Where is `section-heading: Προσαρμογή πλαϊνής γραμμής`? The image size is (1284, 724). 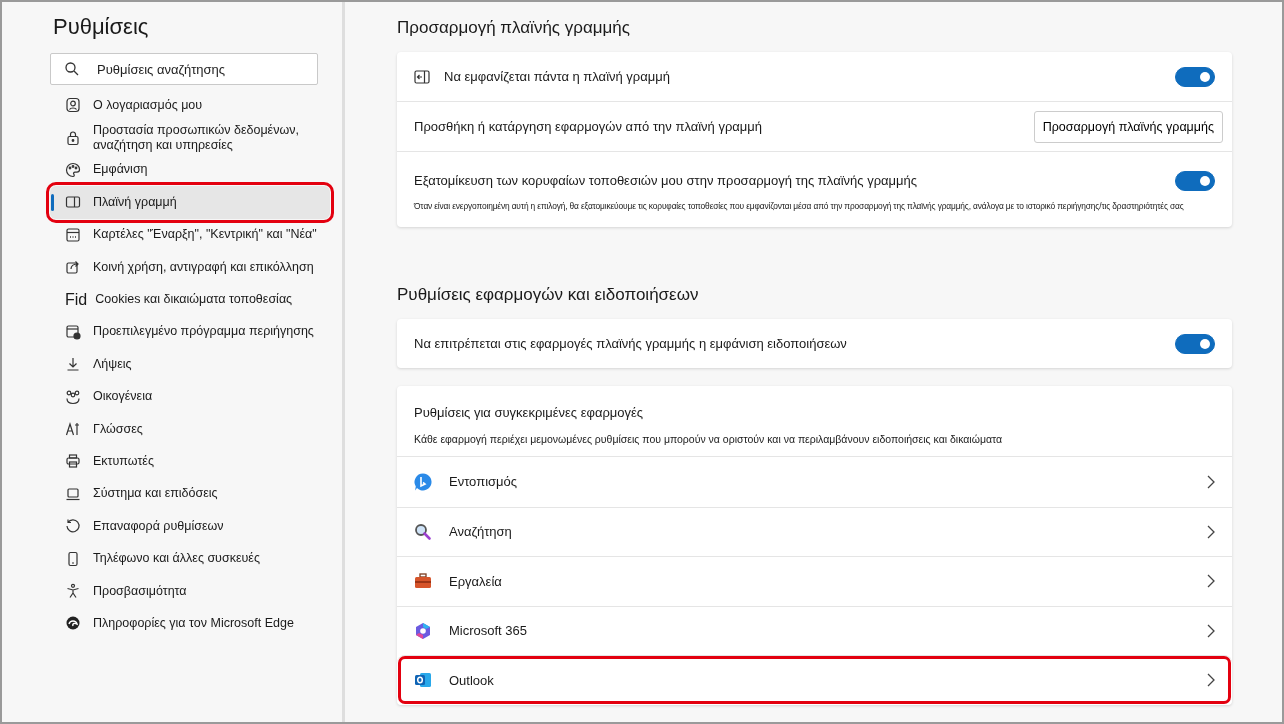
section-heading: Προσαρμογή πλαϊνής γραμμής is located at coordinates (514, 28).